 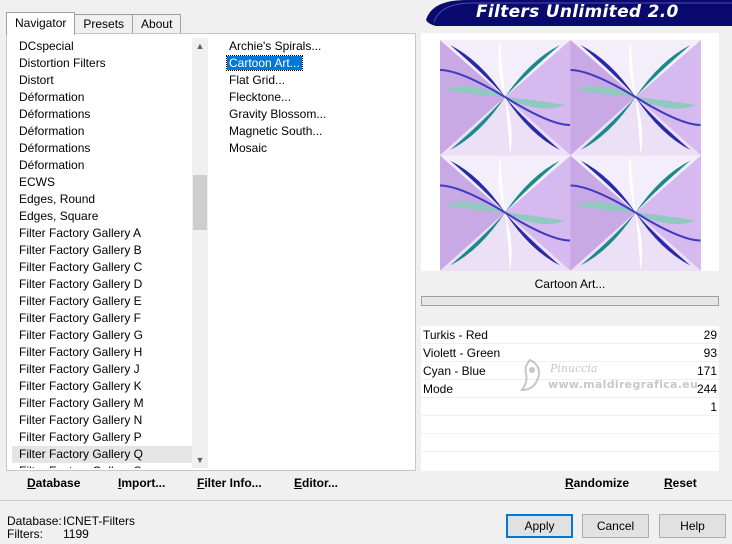 What do you see at coordinates (58, 483) in the screenshot?
I see `database-label: atabase` at bounding box center [58, 483].